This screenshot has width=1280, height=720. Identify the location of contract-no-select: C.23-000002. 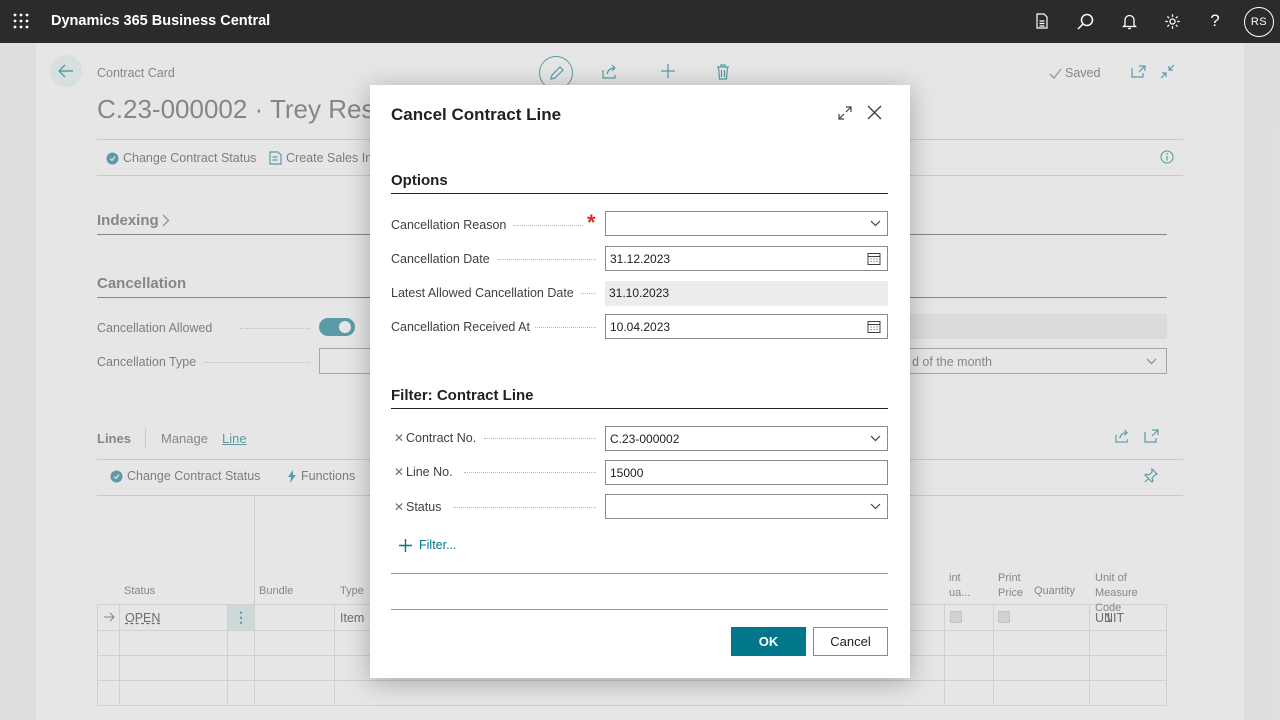
(746, 438).